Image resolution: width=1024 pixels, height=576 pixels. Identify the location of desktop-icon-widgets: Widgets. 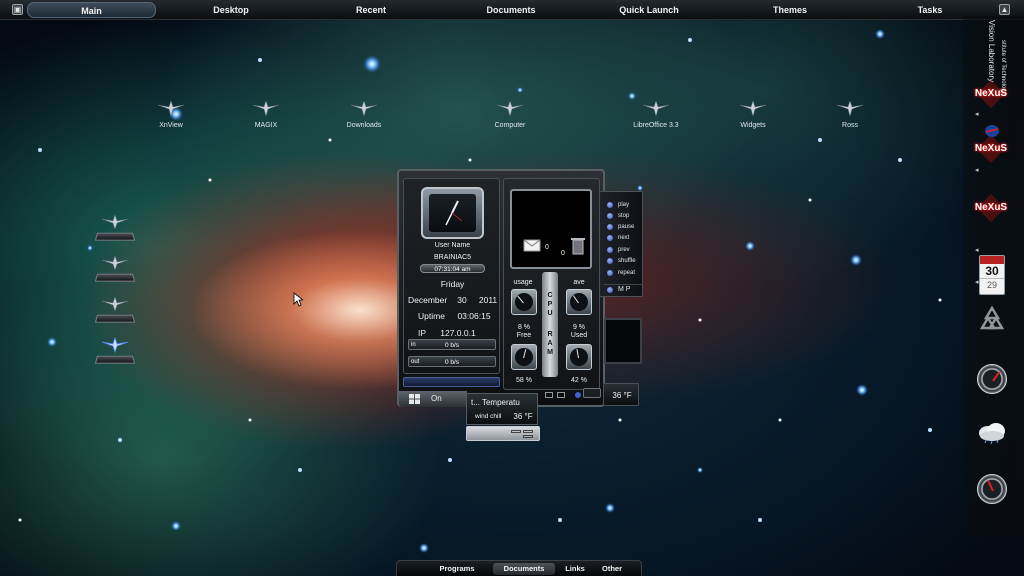
(753, 114).